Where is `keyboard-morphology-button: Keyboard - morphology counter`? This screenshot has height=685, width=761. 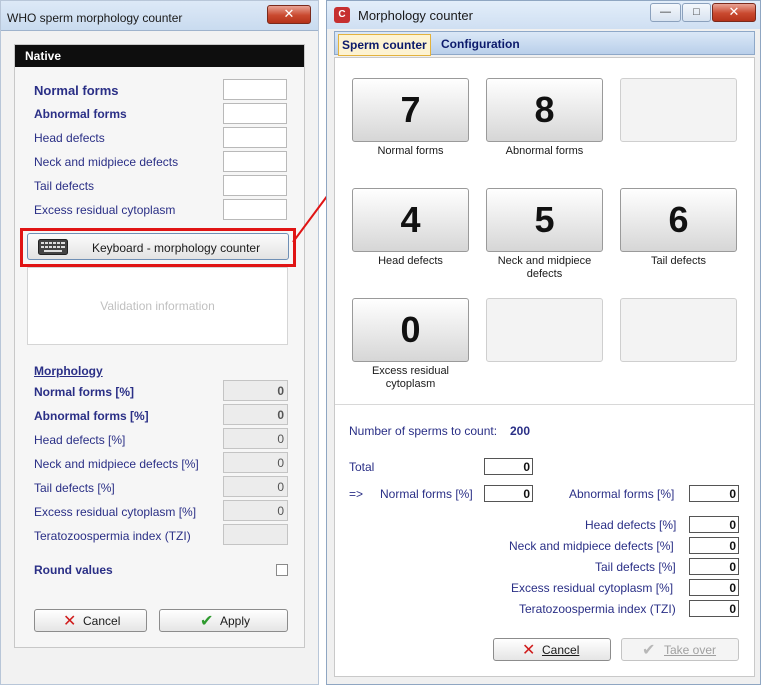
keyboard-morphology-button: Keyboard - morphology counter is located at coordinates (158, 246).